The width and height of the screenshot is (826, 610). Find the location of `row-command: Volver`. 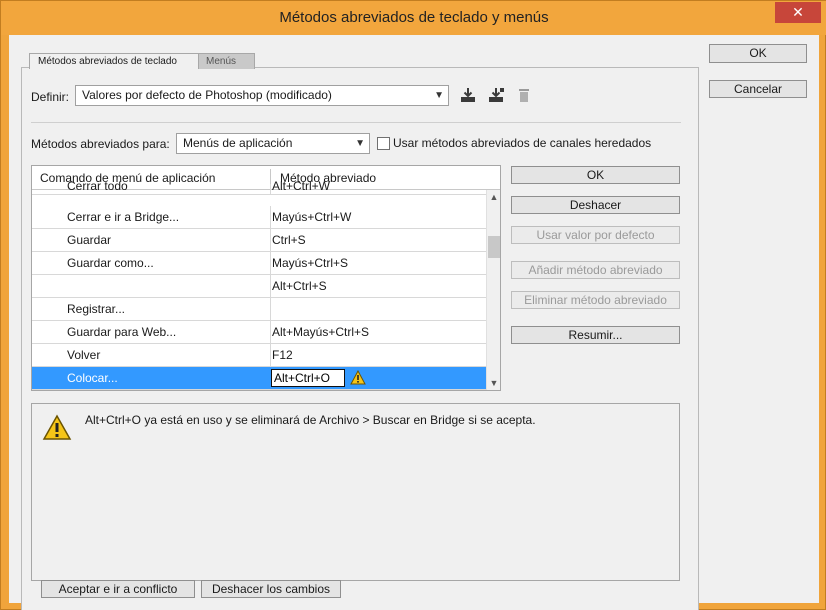

row-command: Volver is located at coordinates (84, 355).